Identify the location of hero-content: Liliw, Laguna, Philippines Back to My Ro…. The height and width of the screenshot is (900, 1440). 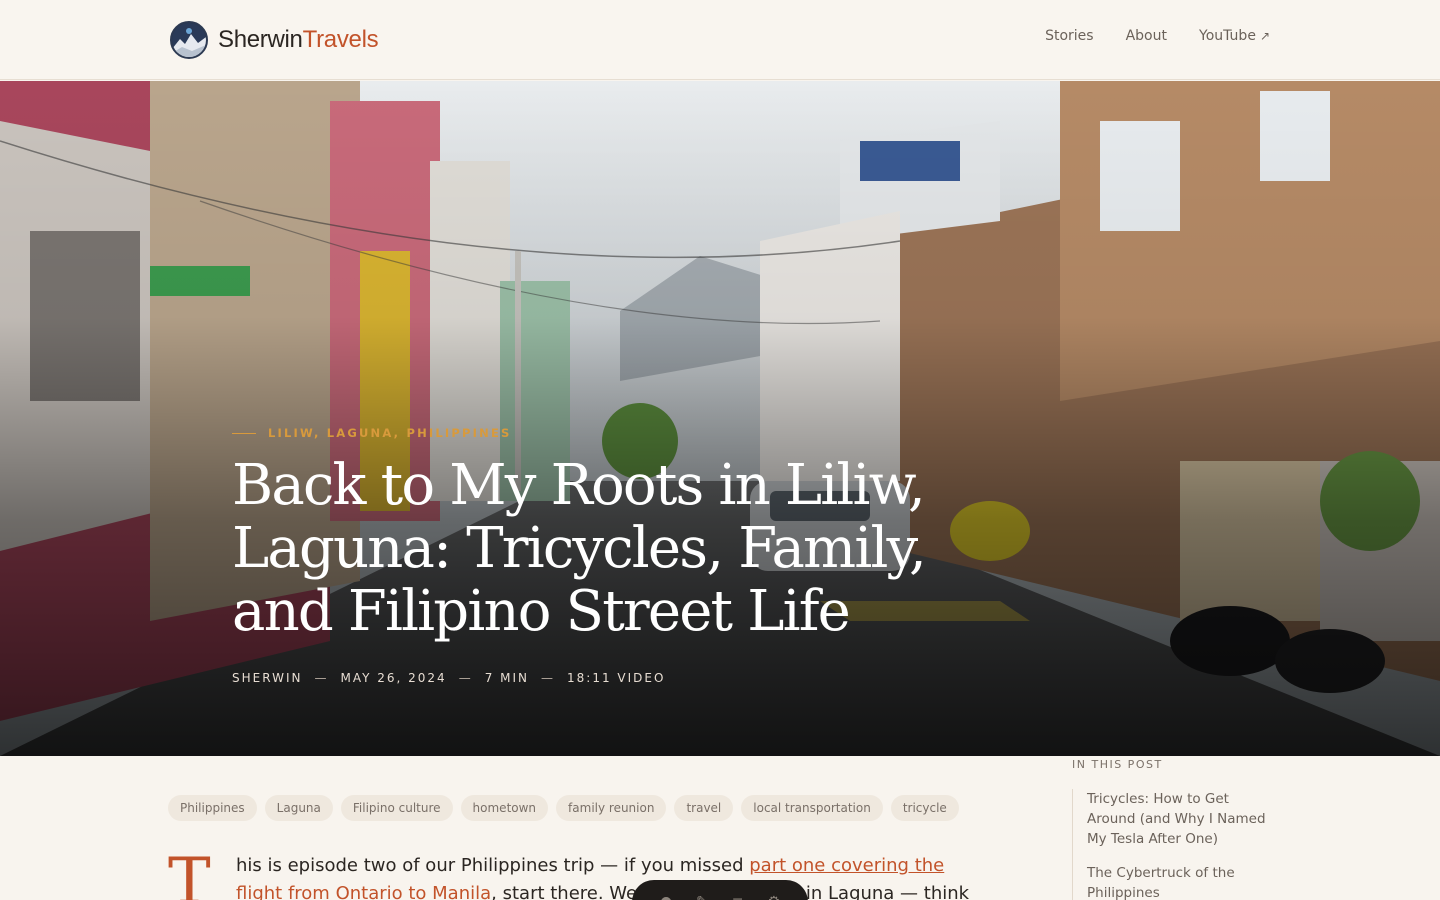
(592, 555).